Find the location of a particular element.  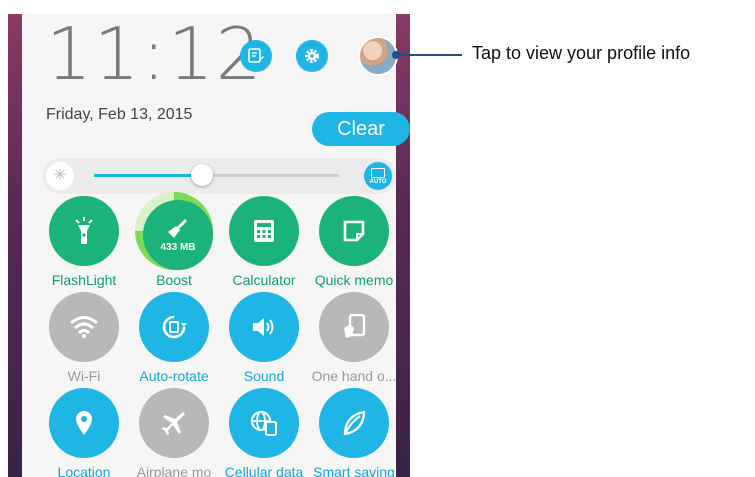

calculator-icon is located at coordinates (264, 231).